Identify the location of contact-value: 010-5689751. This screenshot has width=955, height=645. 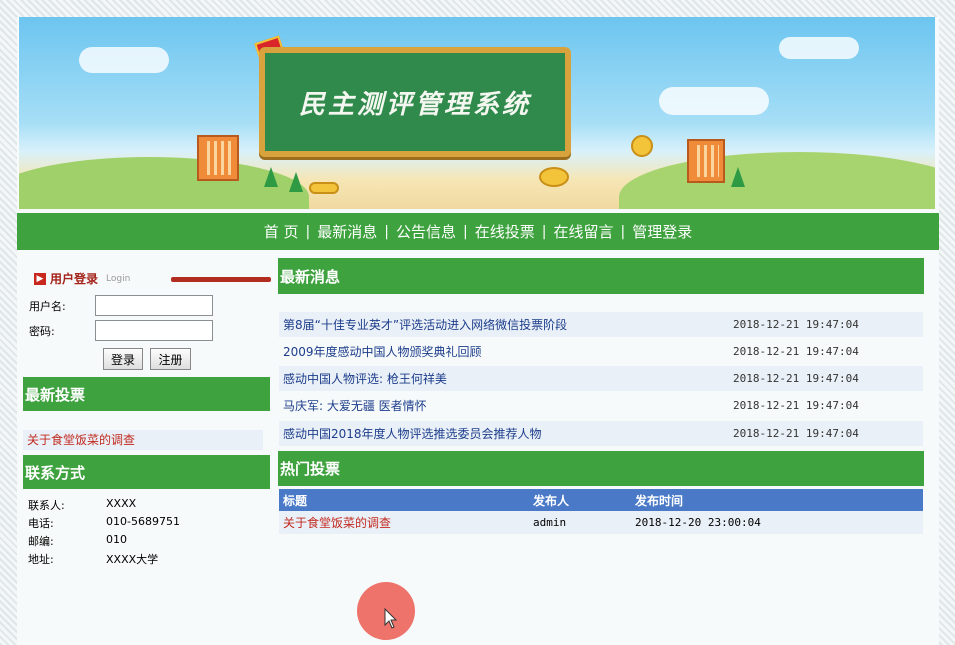
(143, 521).